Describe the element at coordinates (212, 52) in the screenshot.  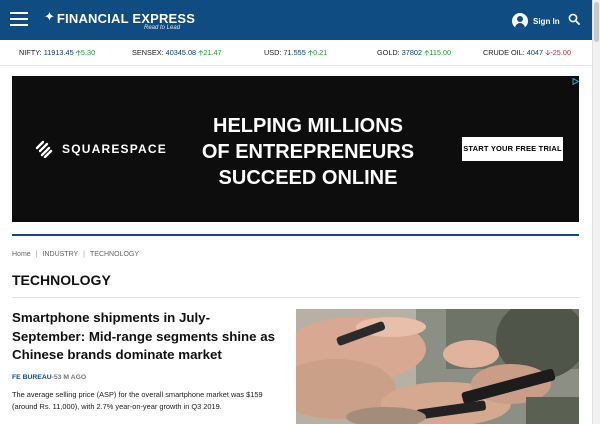
I see `ticker-change: 21.47` at that location.